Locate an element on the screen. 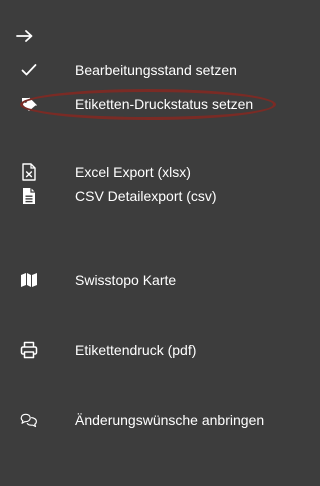  menu-item-aenderungswuensche: Änderungswünsche anbringen is located at coordinates (160, 420).